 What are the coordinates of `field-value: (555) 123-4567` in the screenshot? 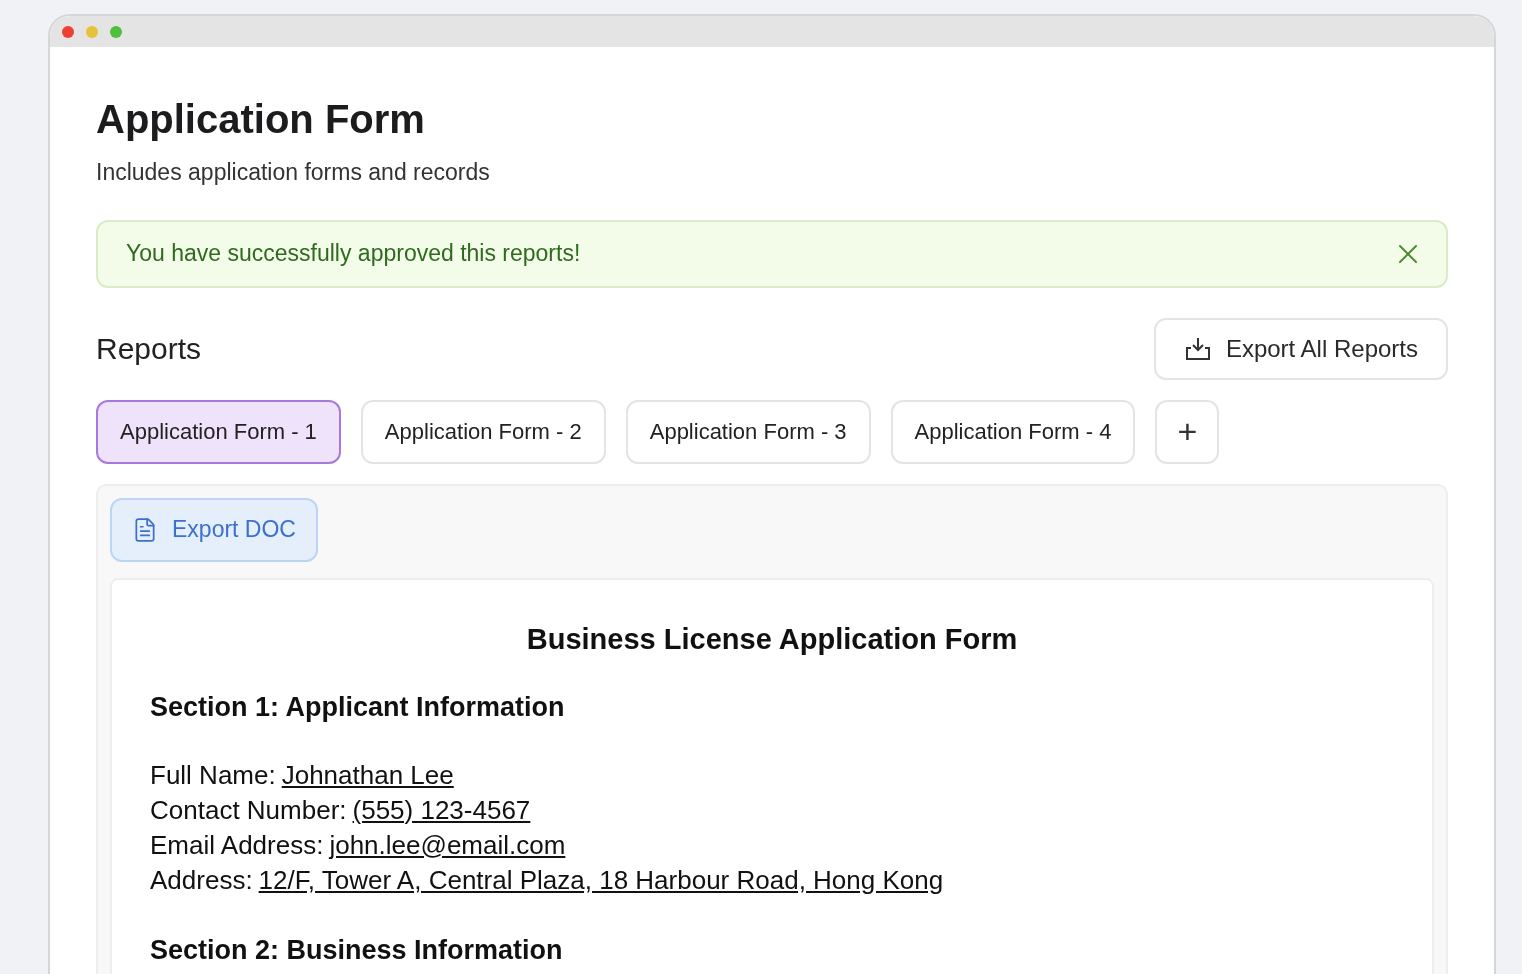 It's located at (441, 810).